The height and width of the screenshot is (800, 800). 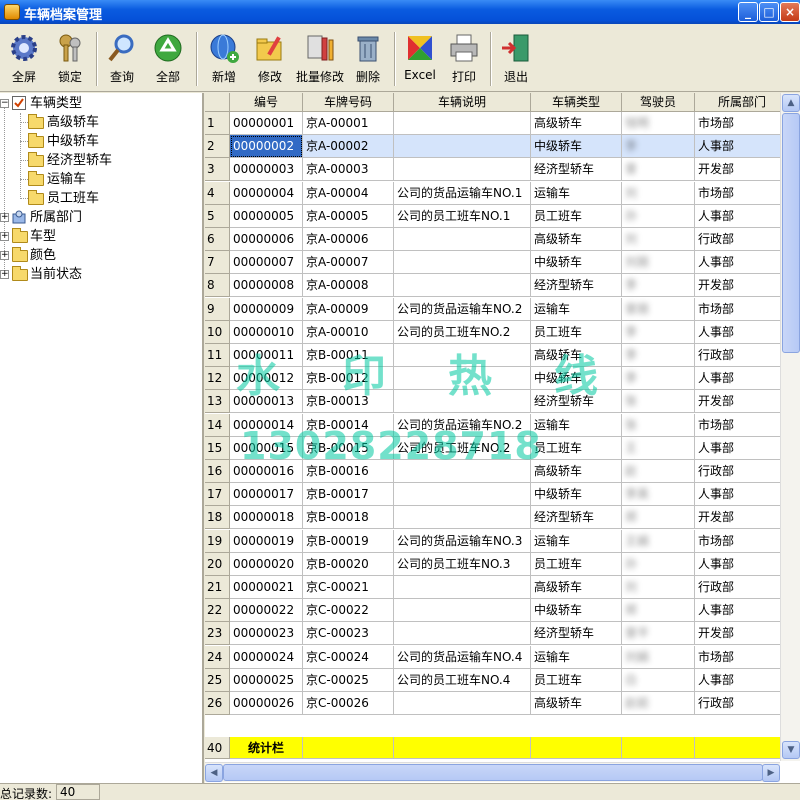 I want to click on tree-node-department: + 所属部门, so click(x=100, y=217).